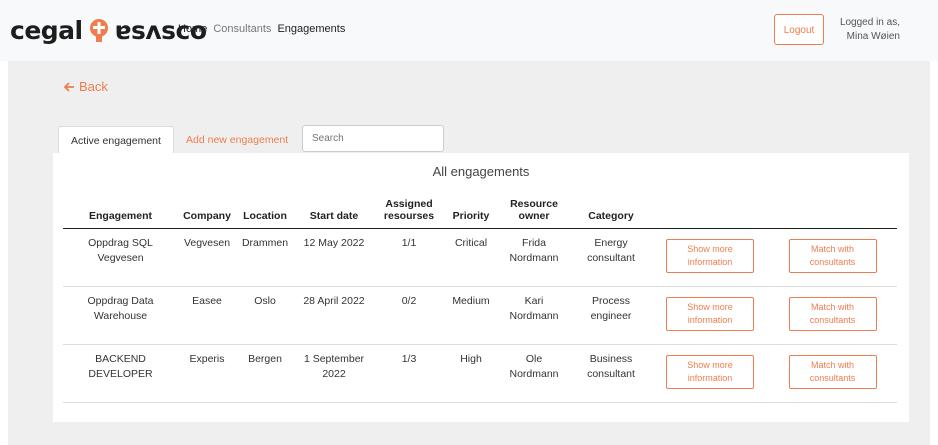 Image resolution: width=938 pixels, height=445 pixels. I want to click on cell-priority: Medium, so click(471, 315).